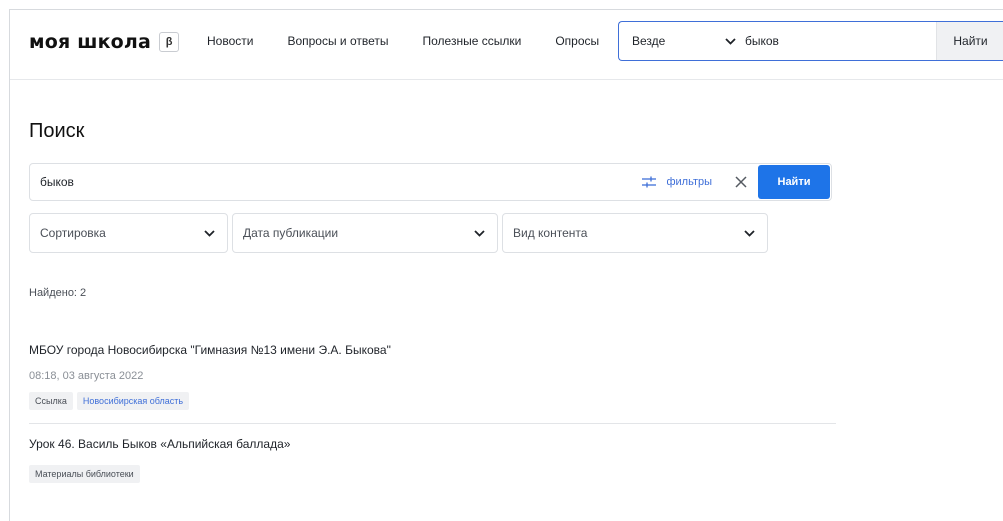 The width and height of the screenshot is (1003, 521). Describe the element at coordinates (90, 42) in the screenshot. I see `logo-text: моя школа` at that location.